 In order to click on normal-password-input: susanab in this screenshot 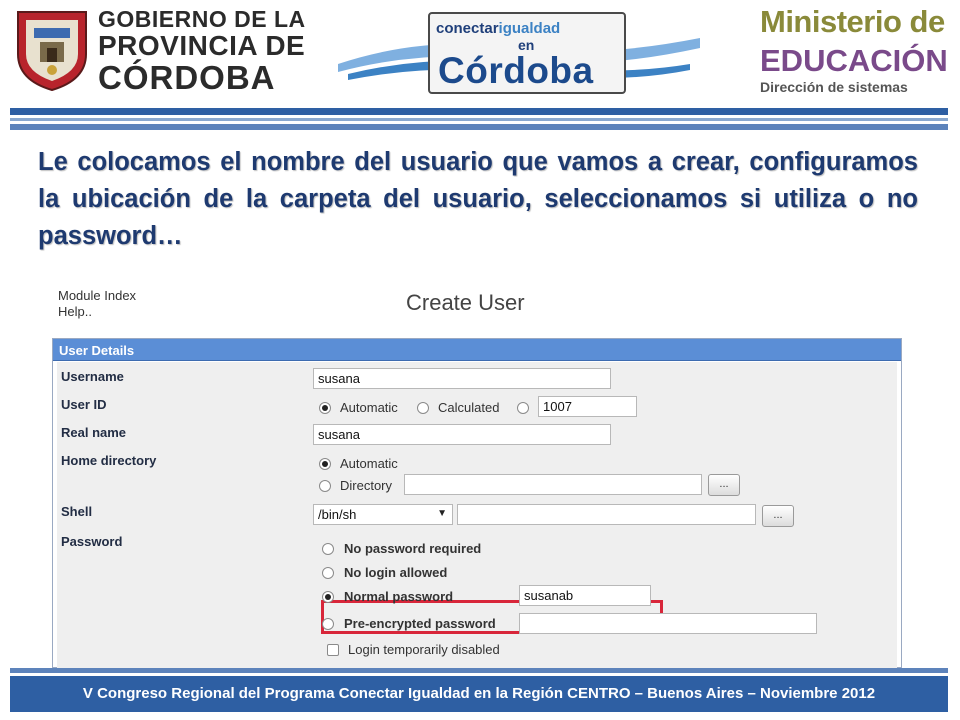, I will do `click(585, 595)`.